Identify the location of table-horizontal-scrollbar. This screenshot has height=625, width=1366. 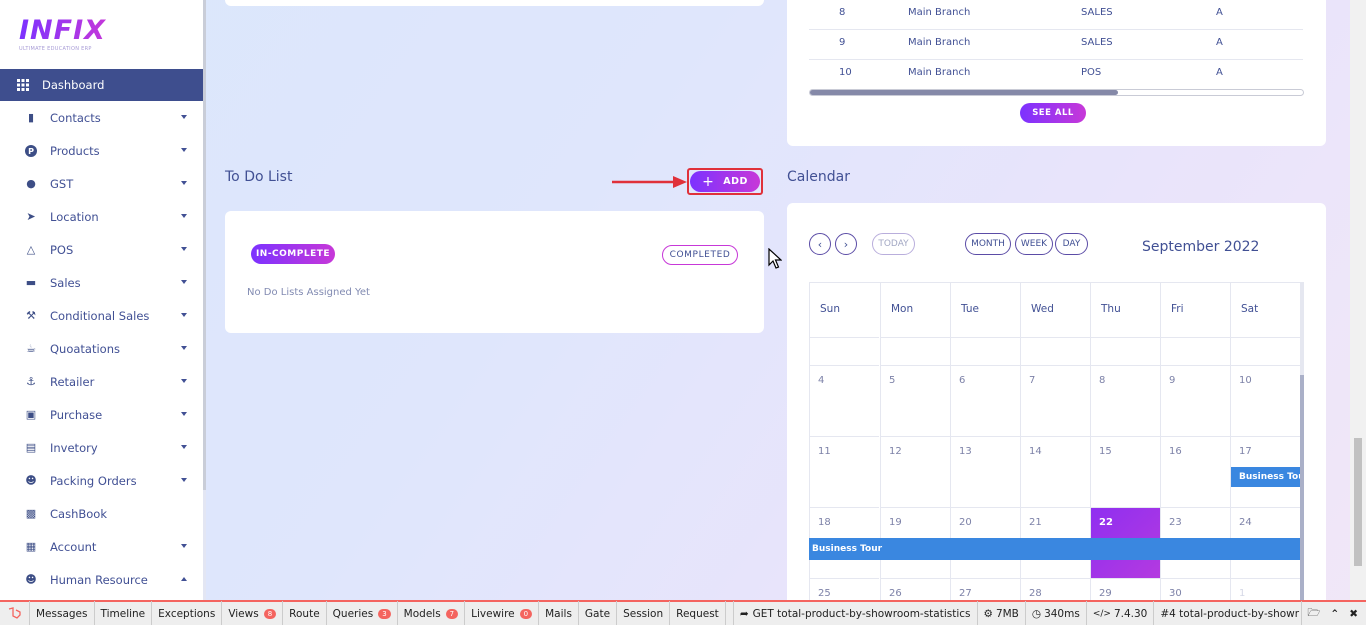
(1056, 92).